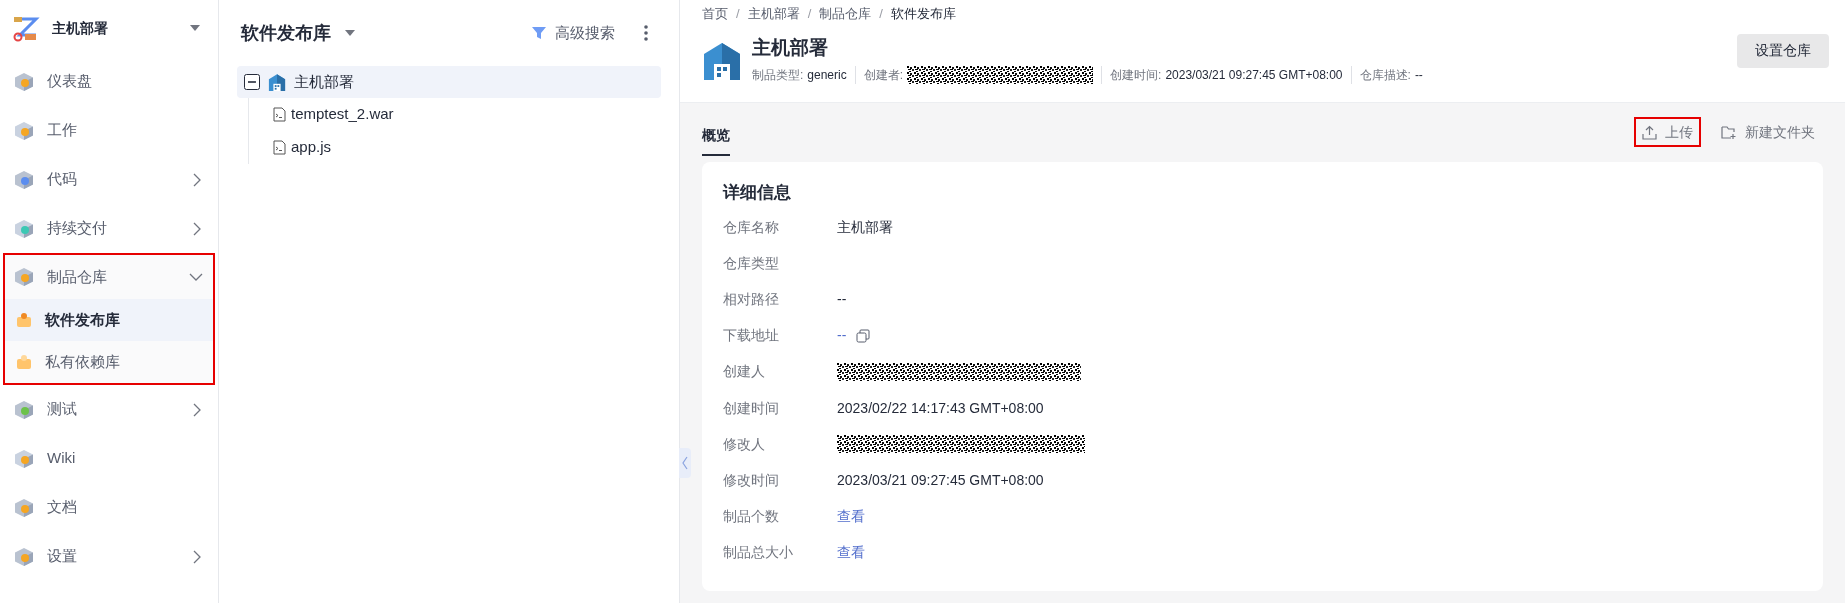 This screenshot has width=1845, height=603. What do you see at coordinates (449, 82) in the screenshot?
I see `tree-node: 主机部署` at bounding box center [449, 82].